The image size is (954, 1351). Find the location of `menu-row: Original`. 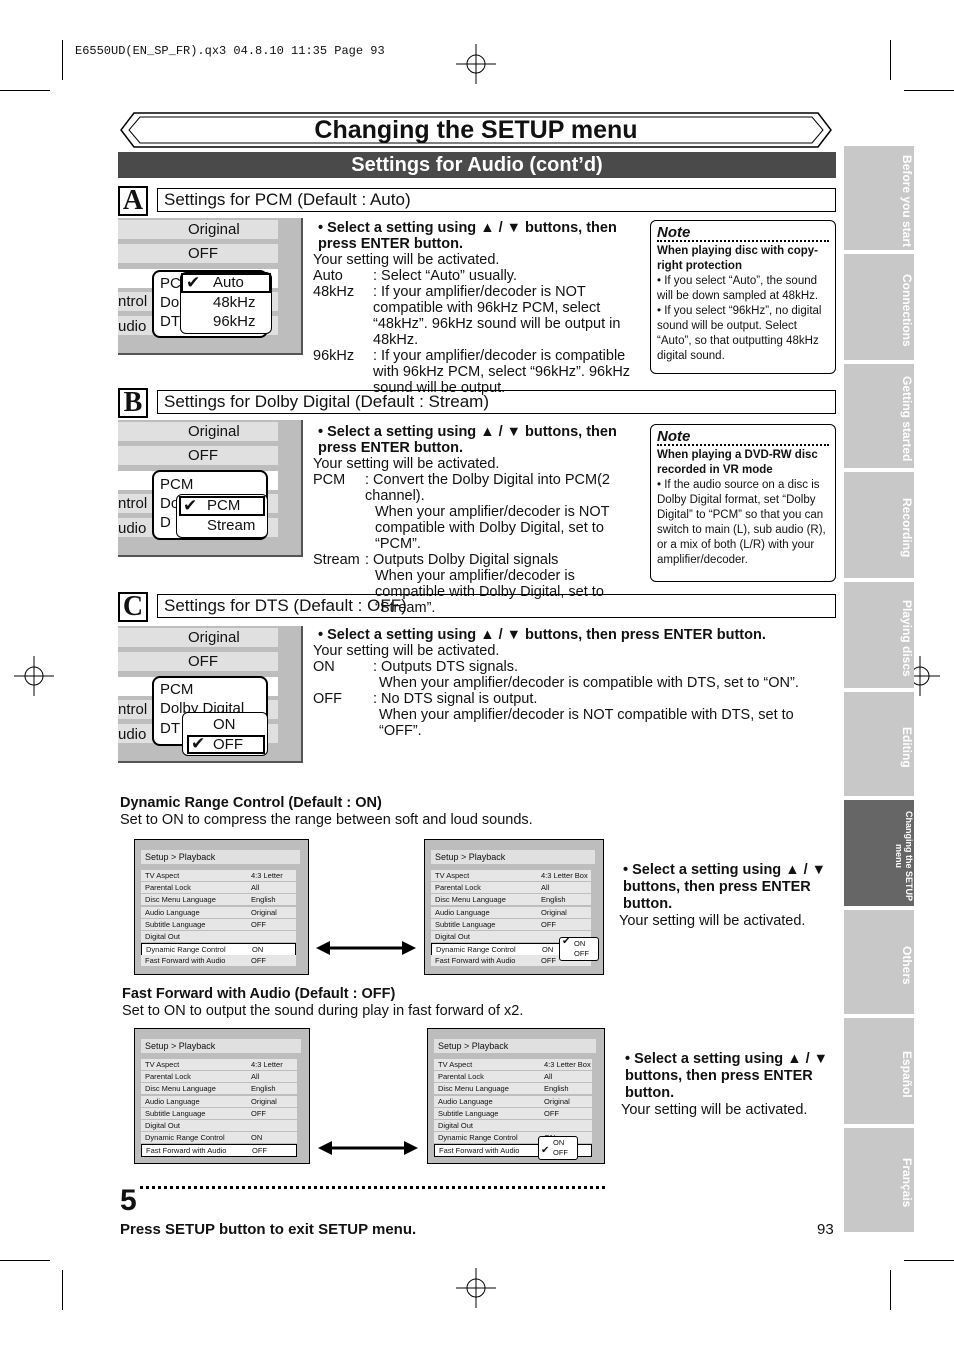

menu-row: Original is located at coordinates (198, 431).